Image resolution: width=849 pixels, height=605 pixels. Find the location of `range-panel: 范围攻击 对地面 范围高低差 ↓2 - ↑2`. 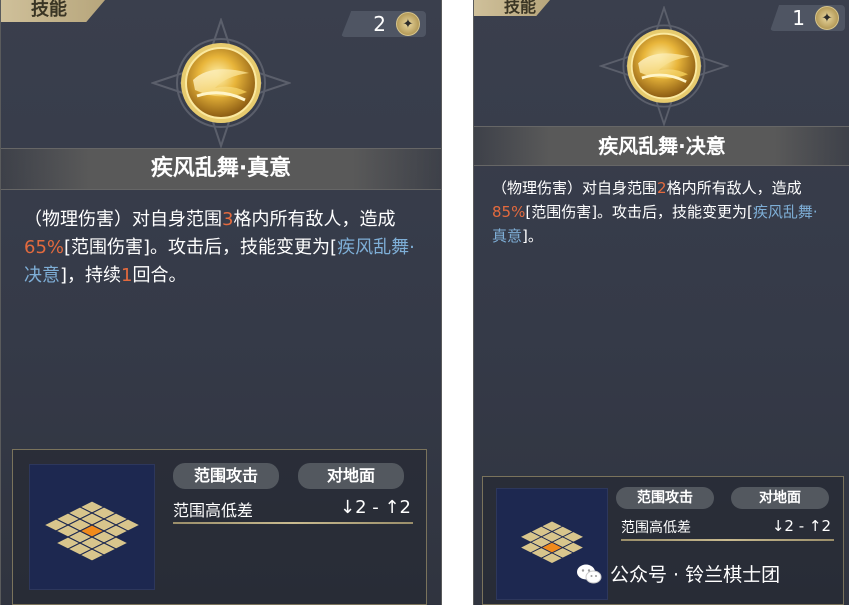

range-panel: 范围攻击 对地面 范围高低差 ↓2 - ↑2 is located at coordinates (219, 527).